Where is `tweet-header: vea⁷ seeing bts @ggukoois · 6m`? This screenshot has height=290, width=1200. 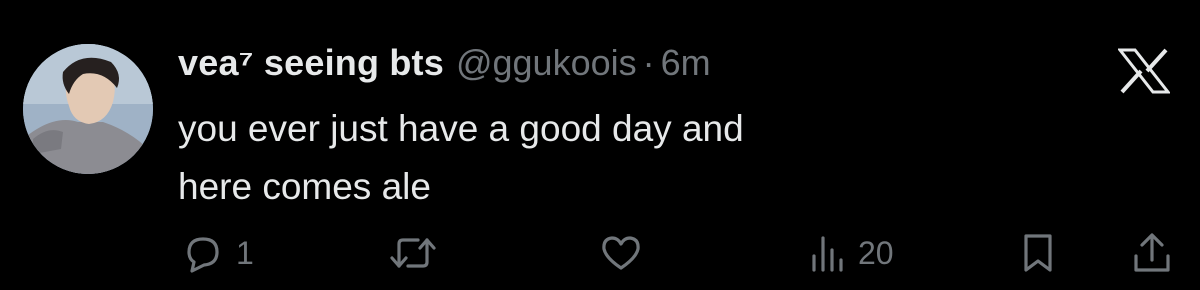 tweet-header: vea⁷ seeing bts @ggukoois · 6m is located at coordinates (444, 65).